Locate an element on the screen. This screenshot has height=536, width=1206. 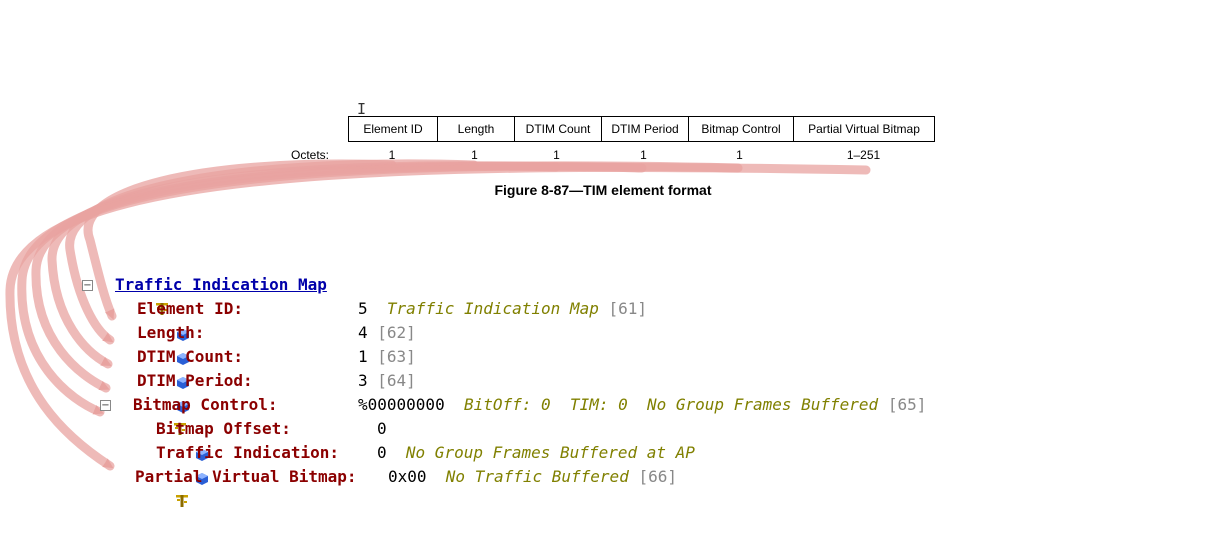
value-dtim-period: 3 [64] is located at coordinates (387, 381).